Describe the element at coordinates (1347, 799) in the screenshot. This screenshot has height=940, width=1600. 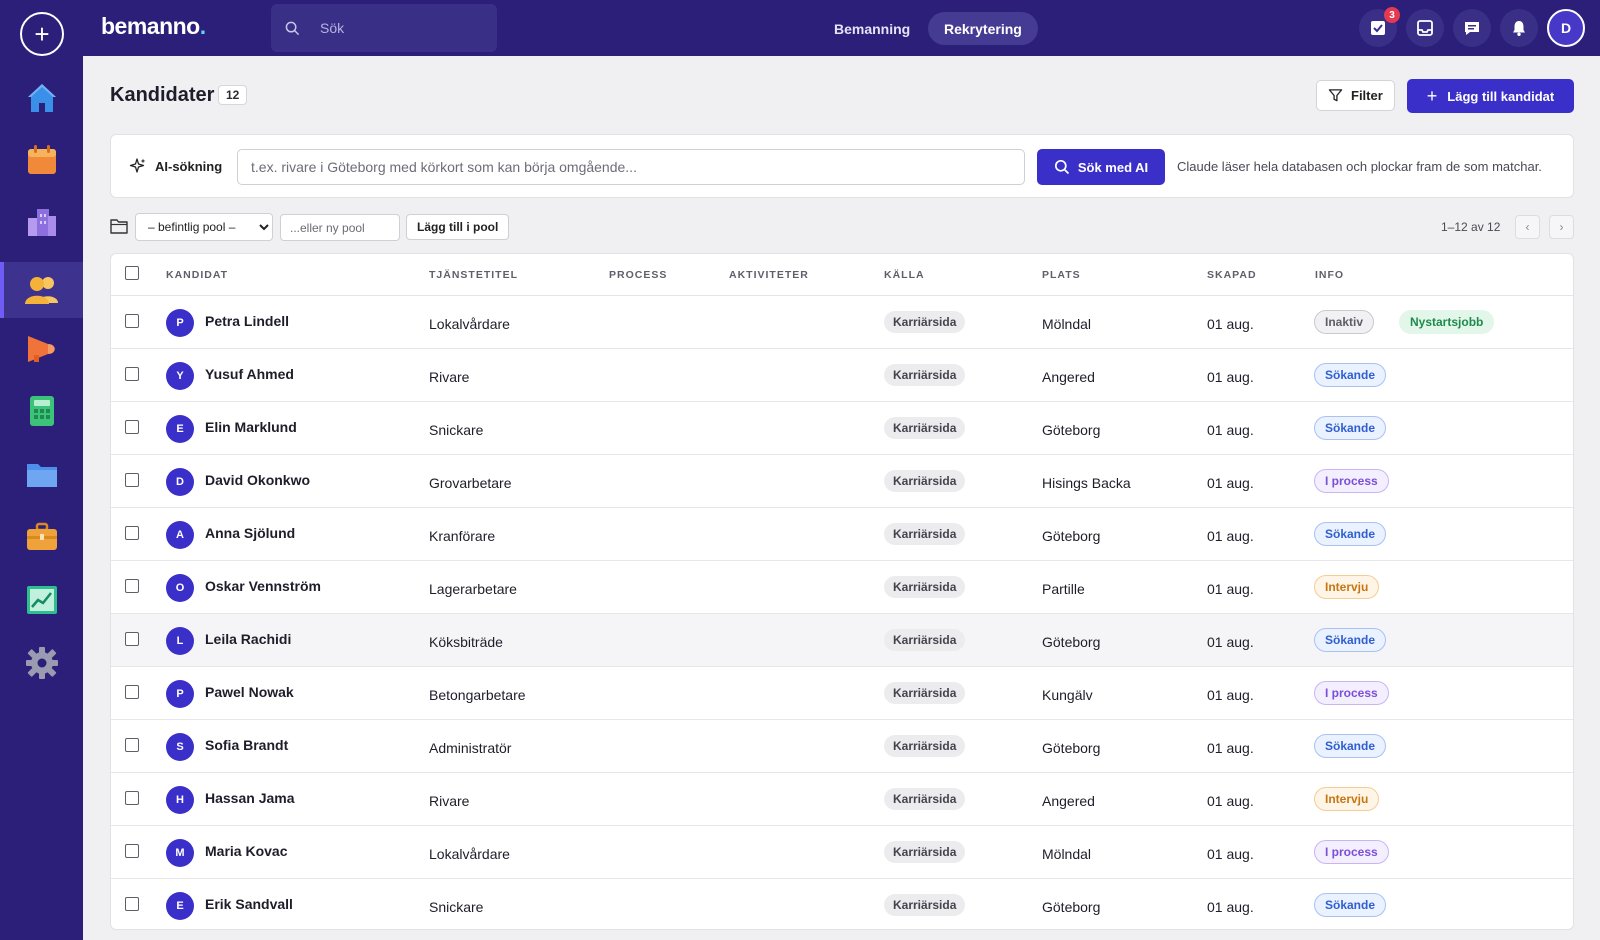
I see `status-badge: Intervju` at that location.